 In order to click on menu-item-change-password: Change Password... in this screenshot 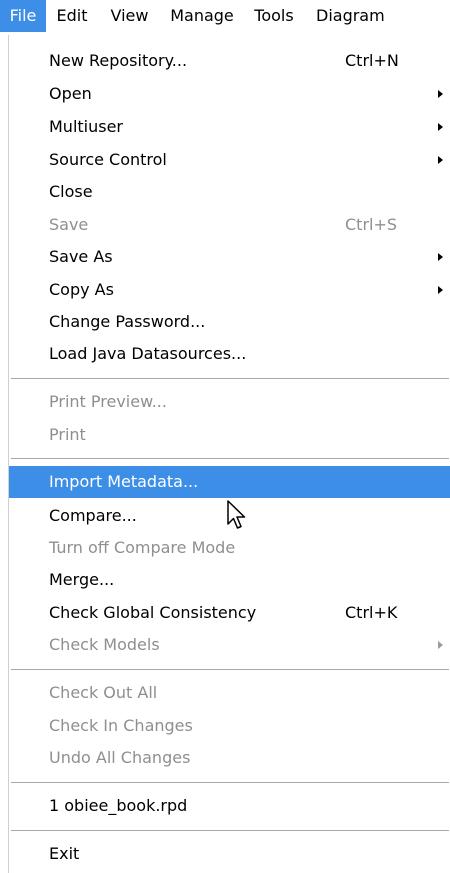, I will do `click(229, 322)`.